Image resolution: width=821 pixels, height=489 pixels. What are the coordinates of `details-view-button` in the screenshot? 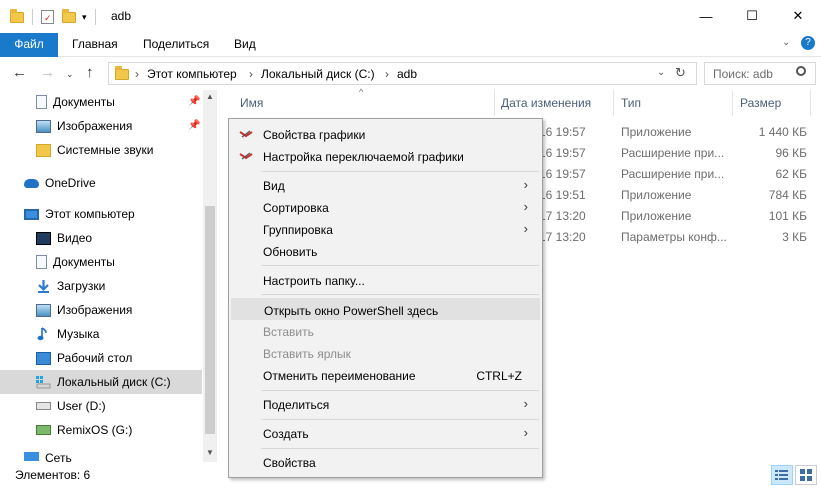 It's located at (782, 475).